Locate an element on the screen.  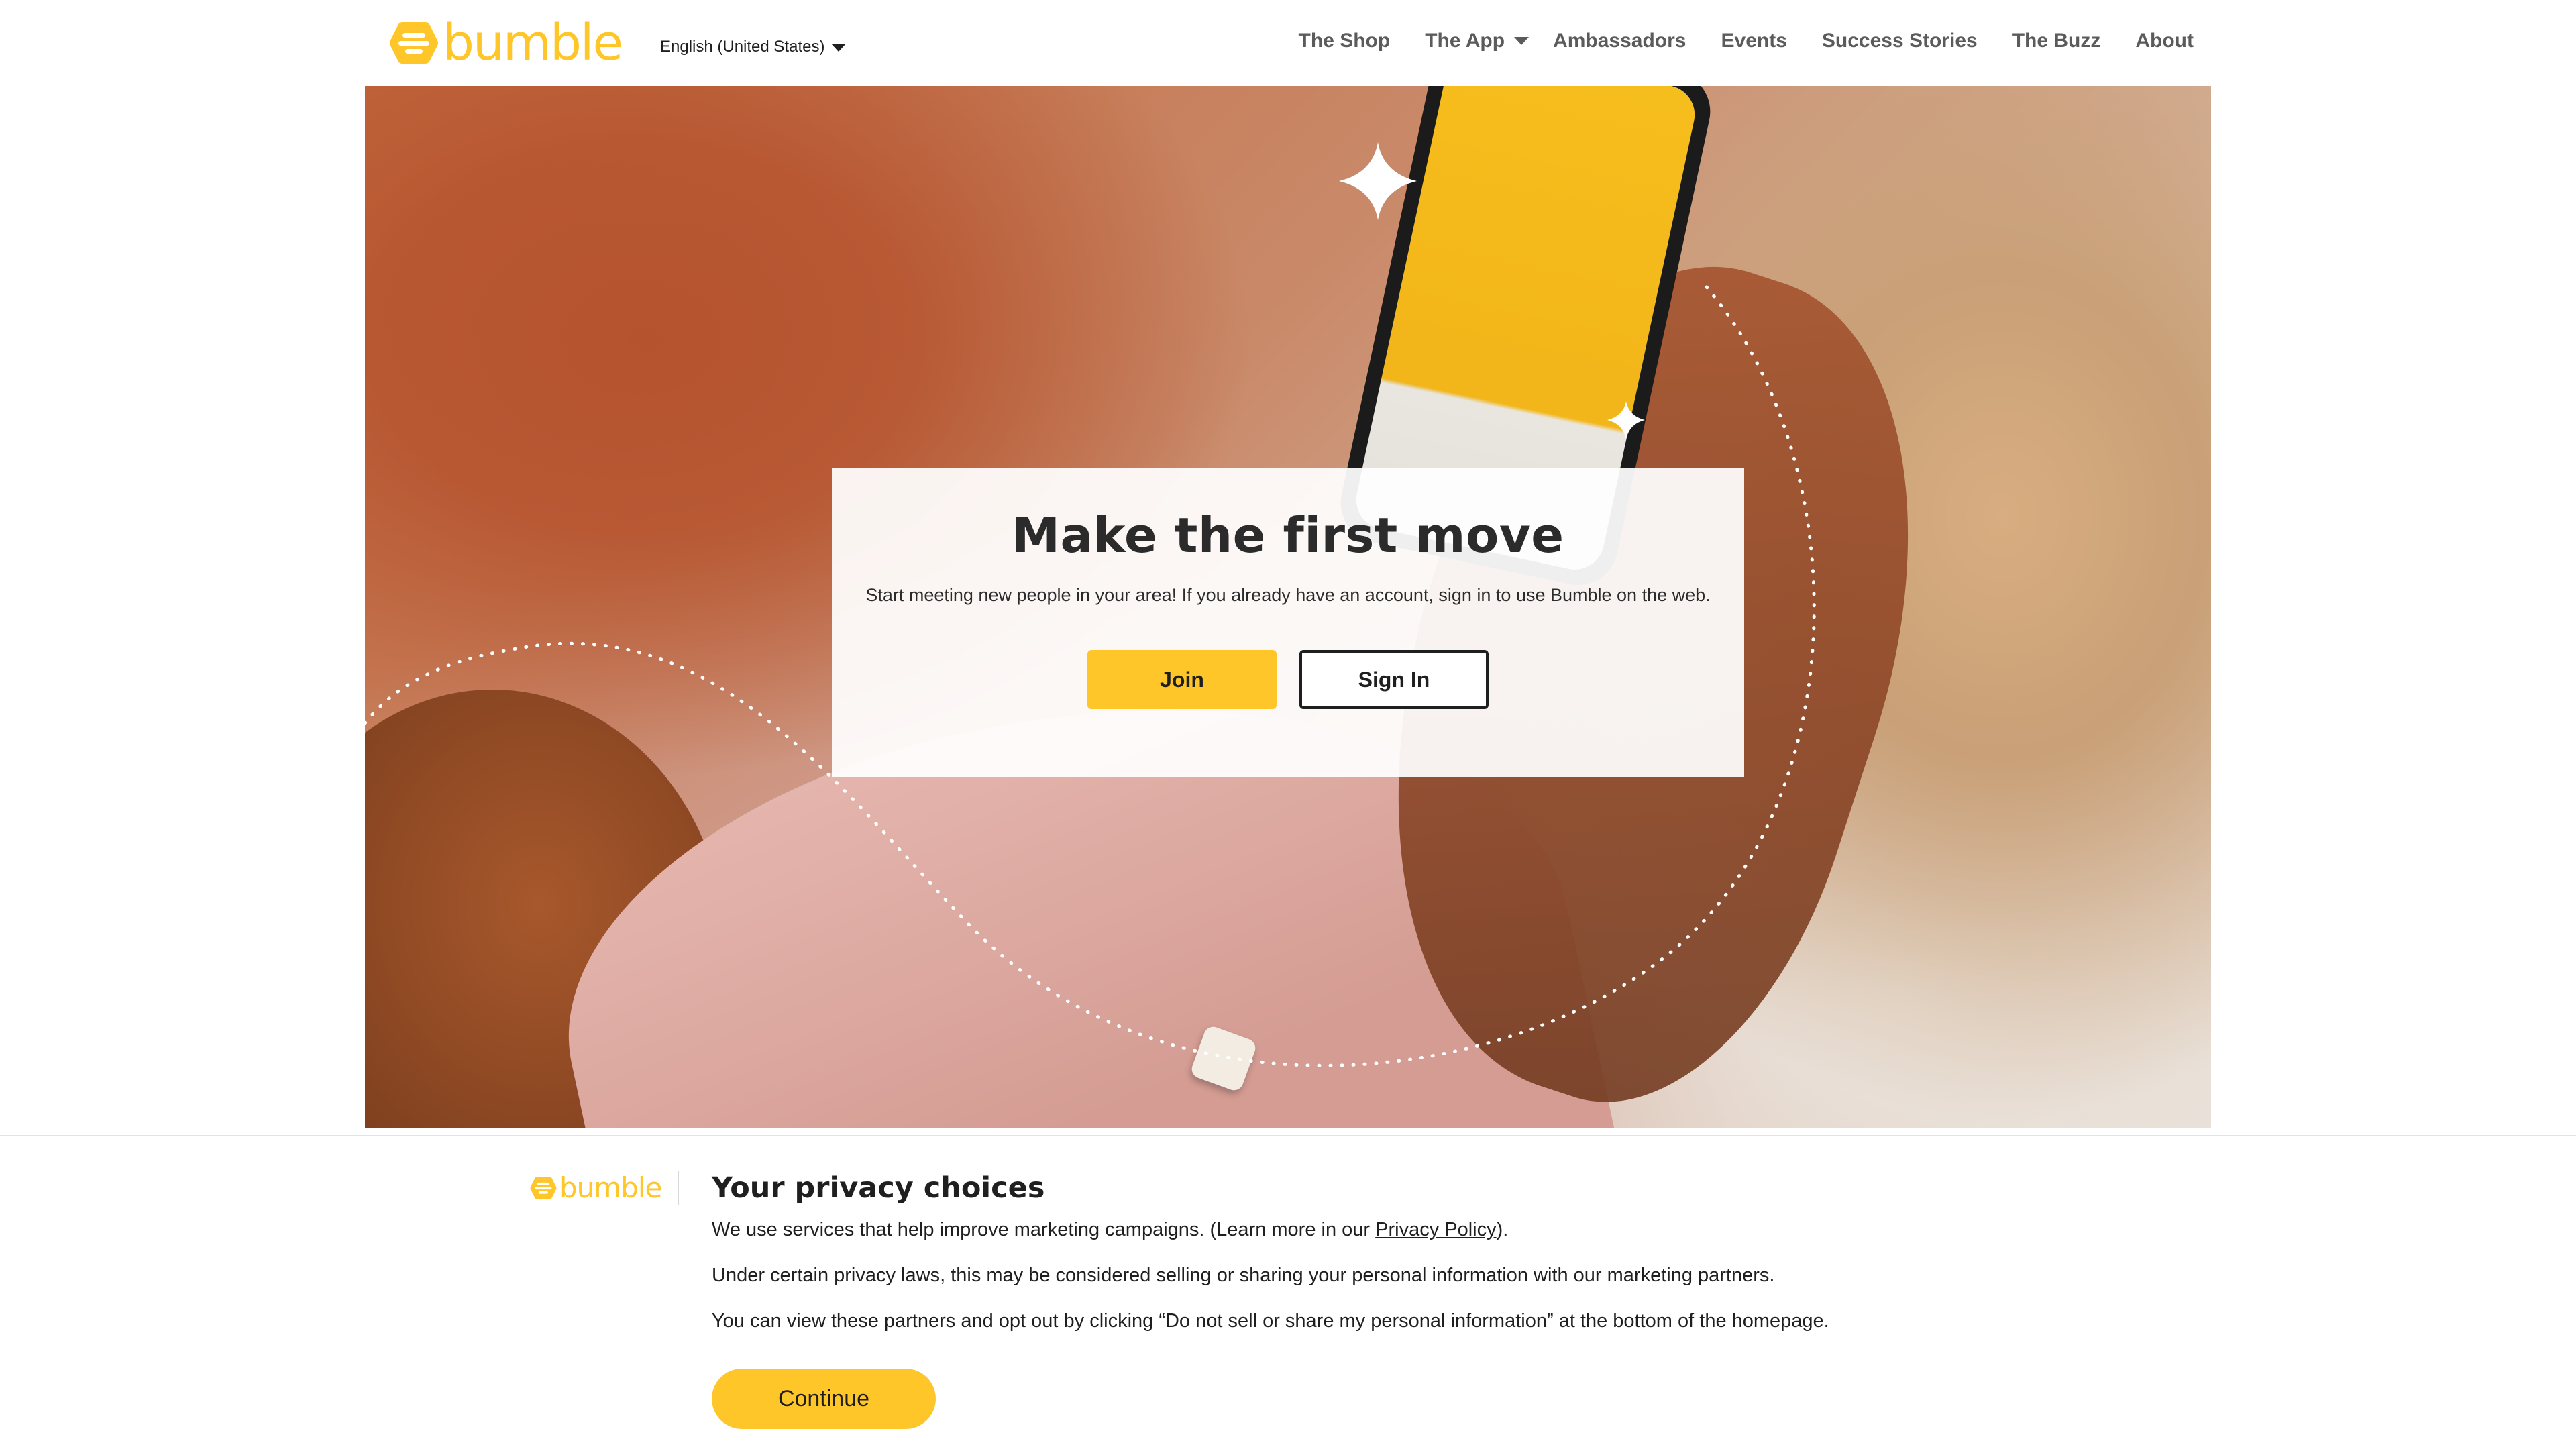
nav-label: Events is located at coordinates (1754, 41).